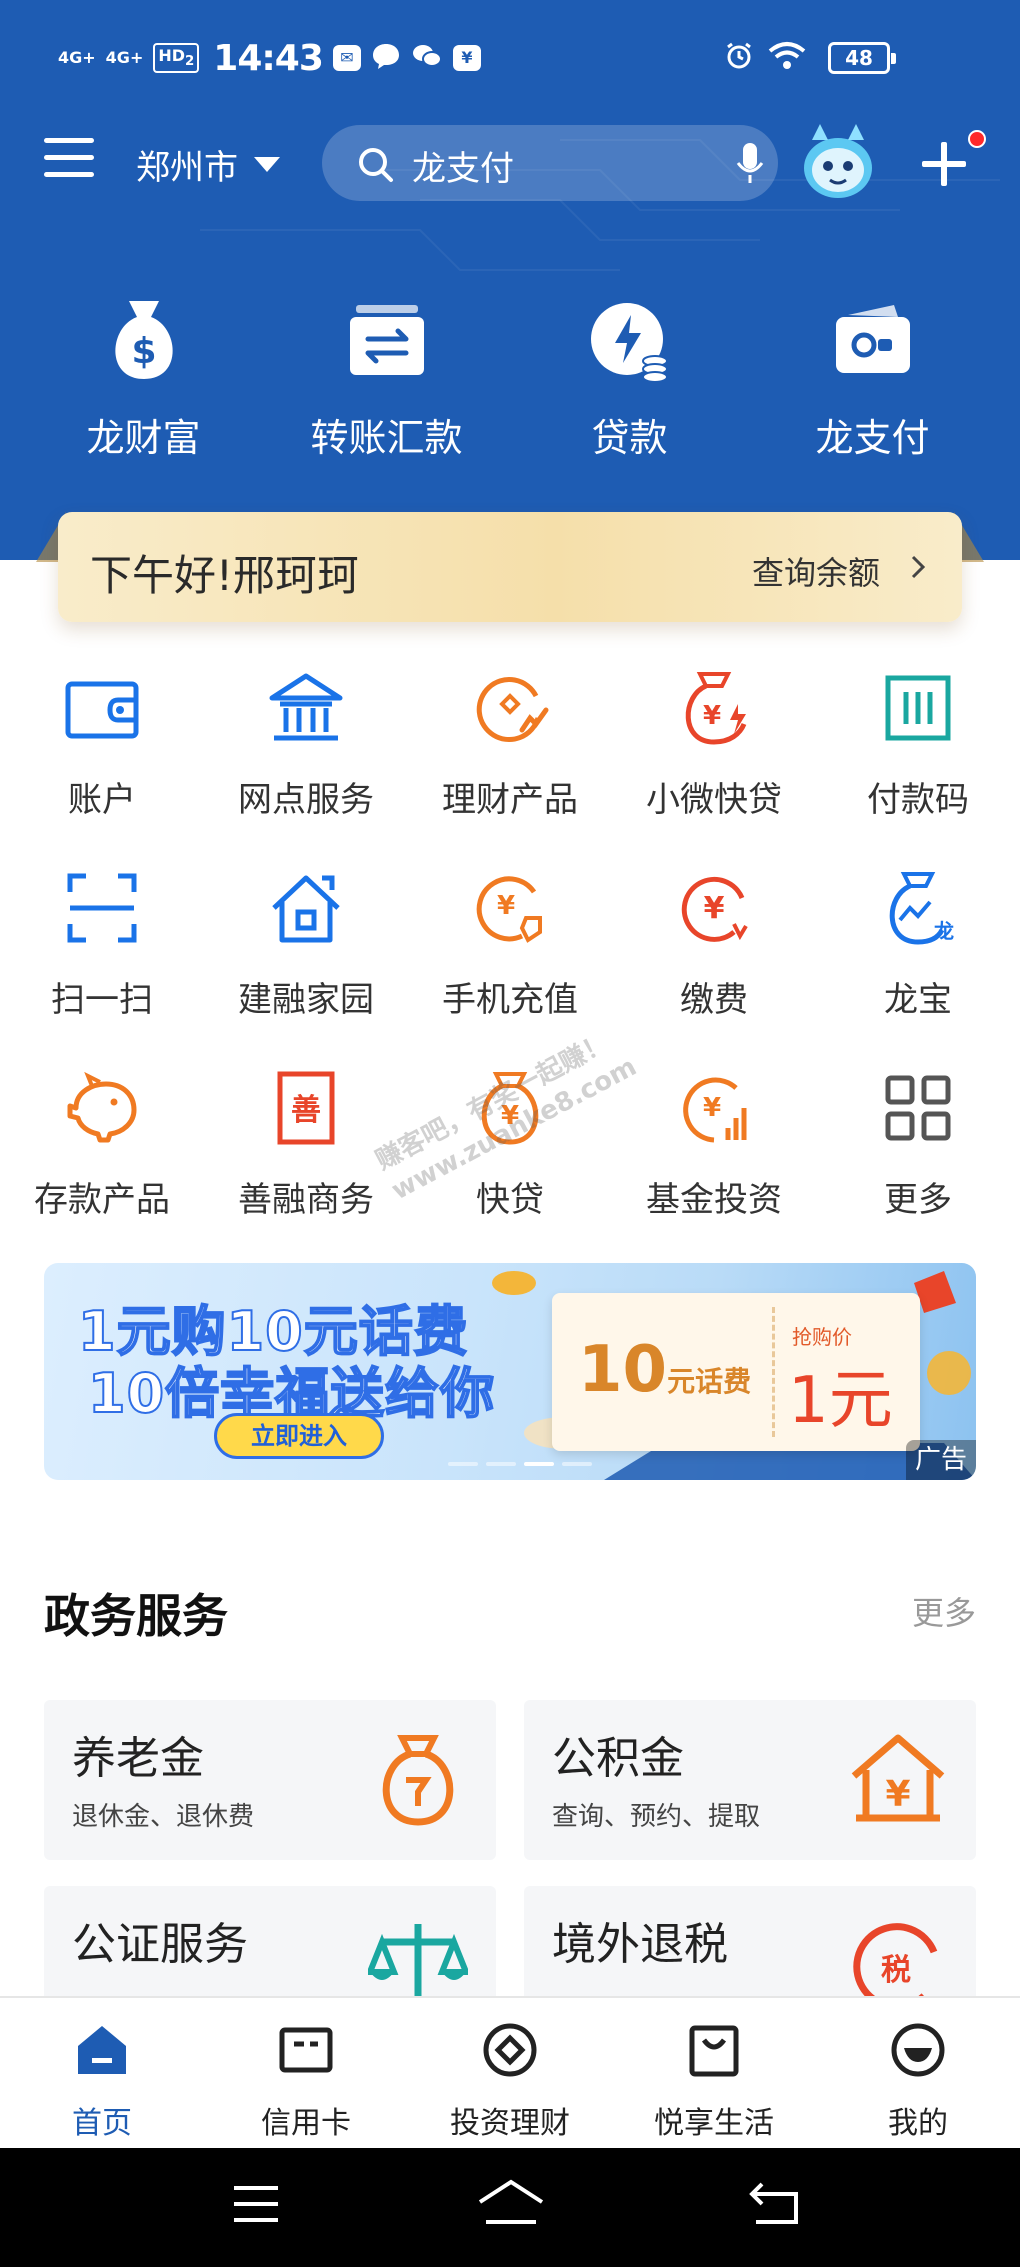 The width and height of the screenshot is (1020, 2267). Describe the element at coordinates (872, 339) in the screenshot. I see `wallet-icon` at that location.